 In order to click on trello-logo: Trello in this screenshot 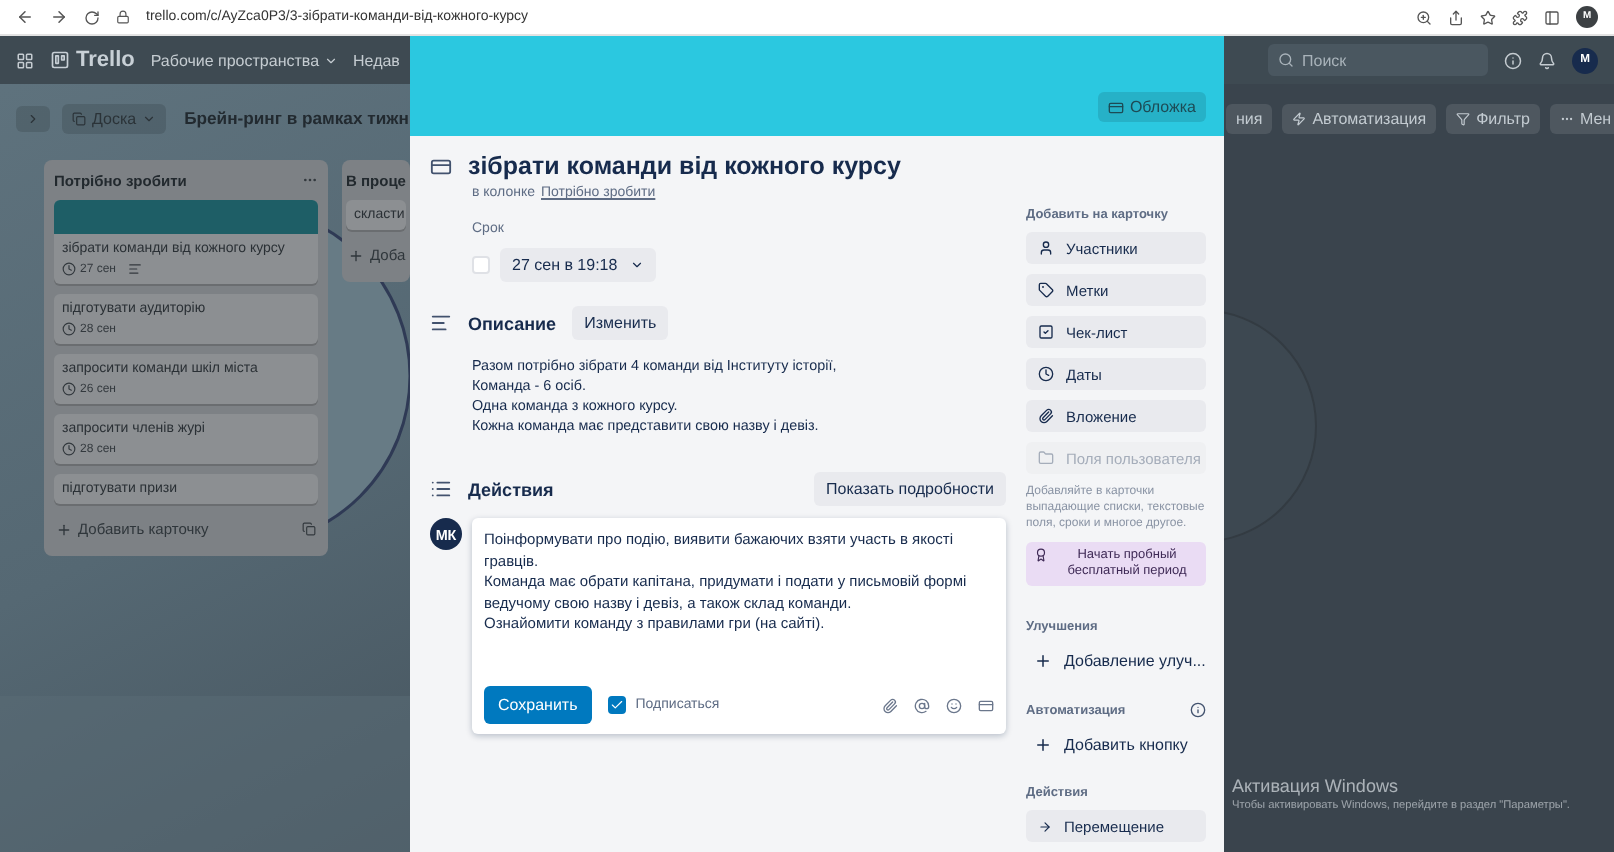, I will do `click(92, 60)`.